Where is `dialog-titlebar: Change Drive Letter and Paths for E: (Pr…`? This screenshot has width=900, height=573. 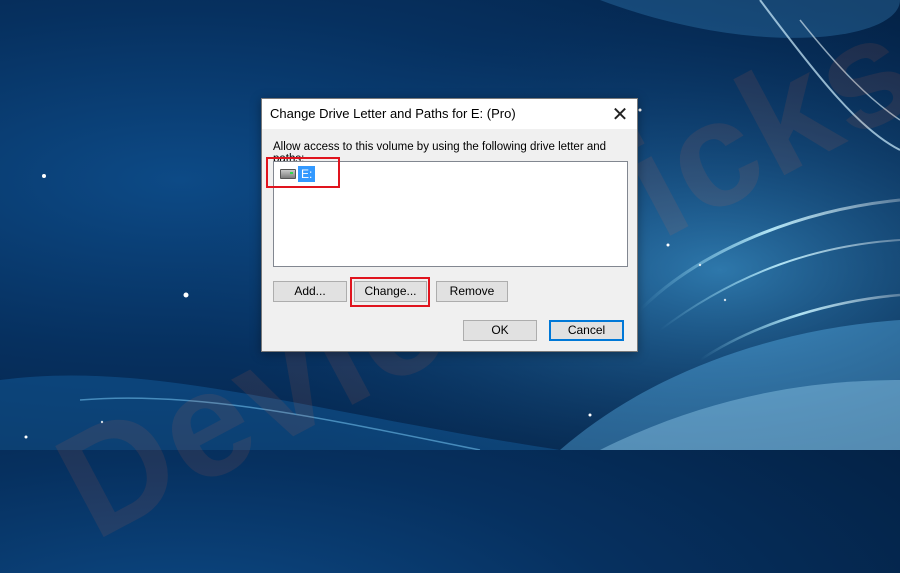 dialog-titlebar: Change Drive Letter and Paths for E: (Pr… is located at coordinates (449, 114).